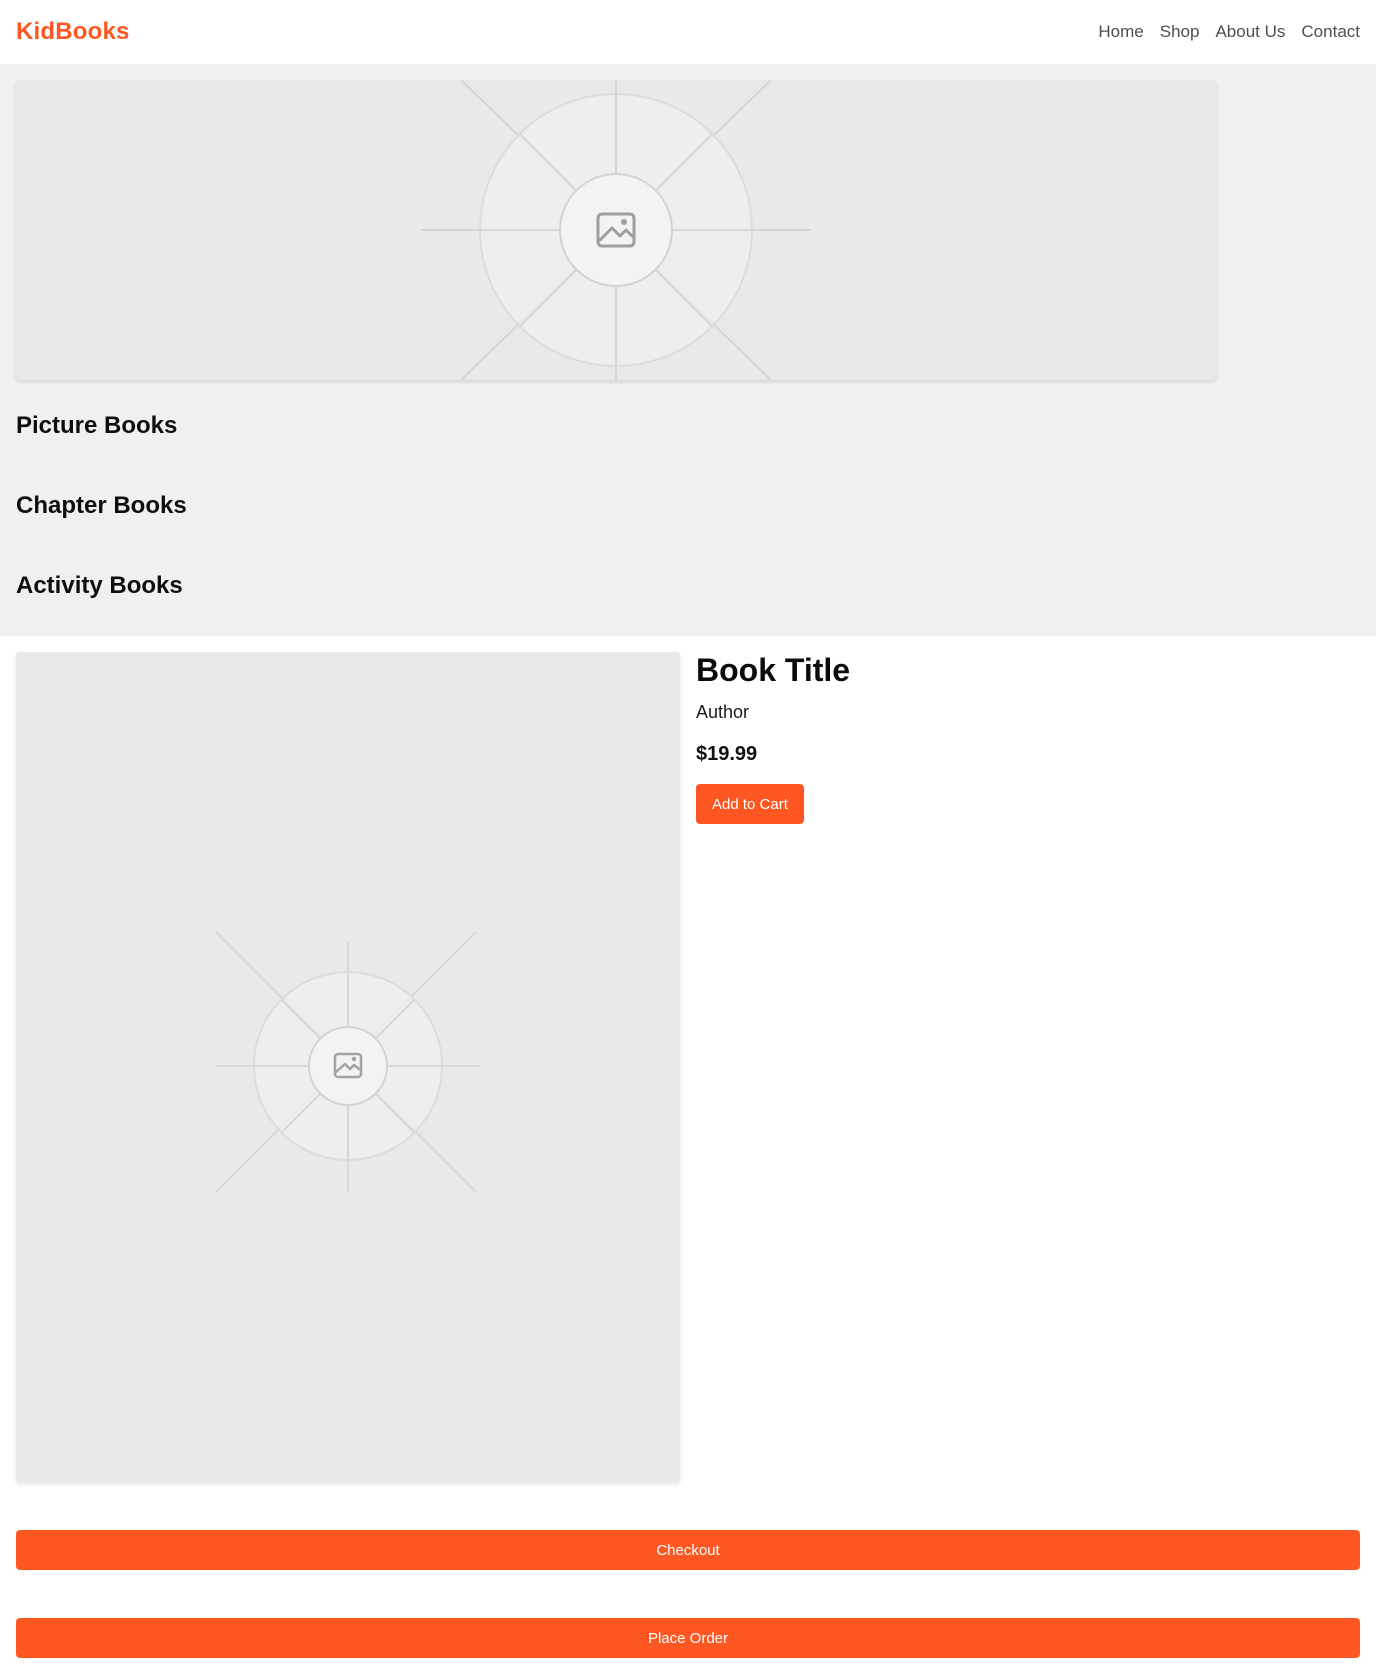  What do you see at coordinates (773, 738) in the screenshot?
I see `book-details: Book Title Author $19.99 Add to Cart` at bounding box center [773, 738].